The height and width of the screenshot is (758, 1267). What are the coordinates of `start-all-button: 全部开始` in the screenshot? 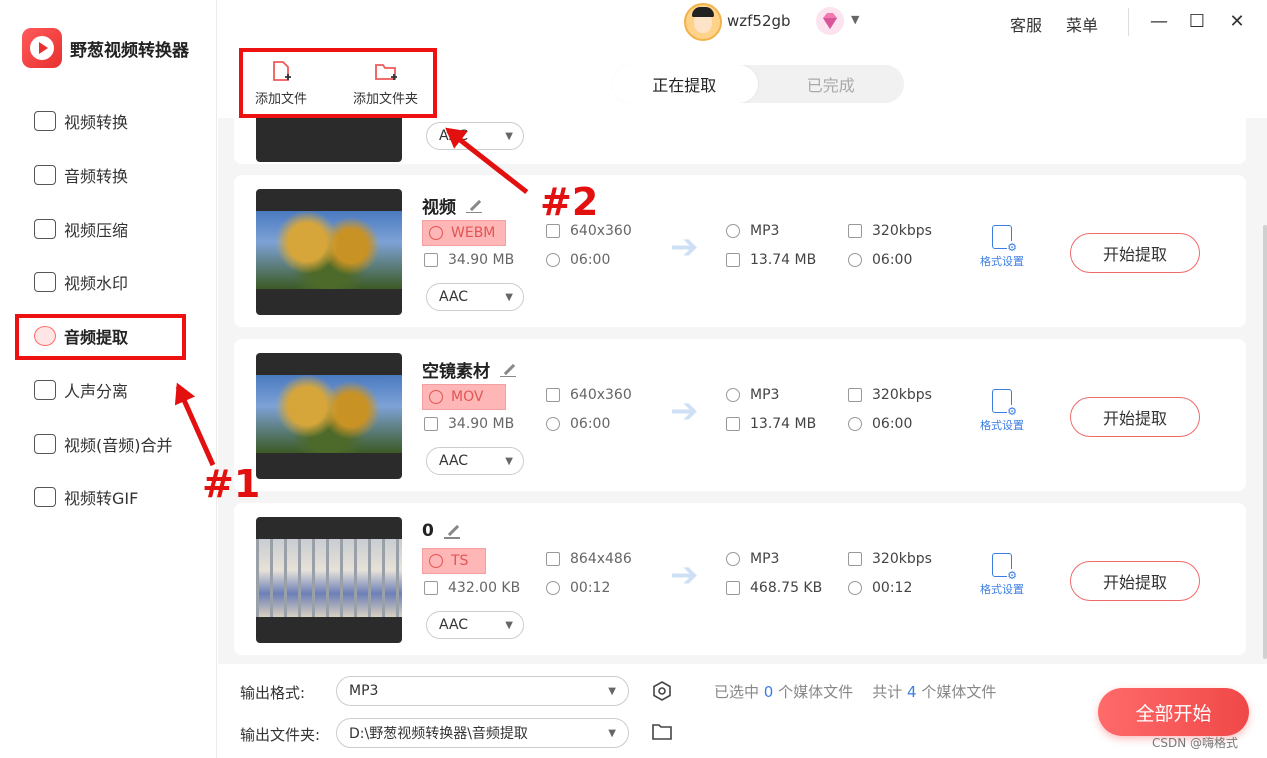 It's located at (1173, 712).